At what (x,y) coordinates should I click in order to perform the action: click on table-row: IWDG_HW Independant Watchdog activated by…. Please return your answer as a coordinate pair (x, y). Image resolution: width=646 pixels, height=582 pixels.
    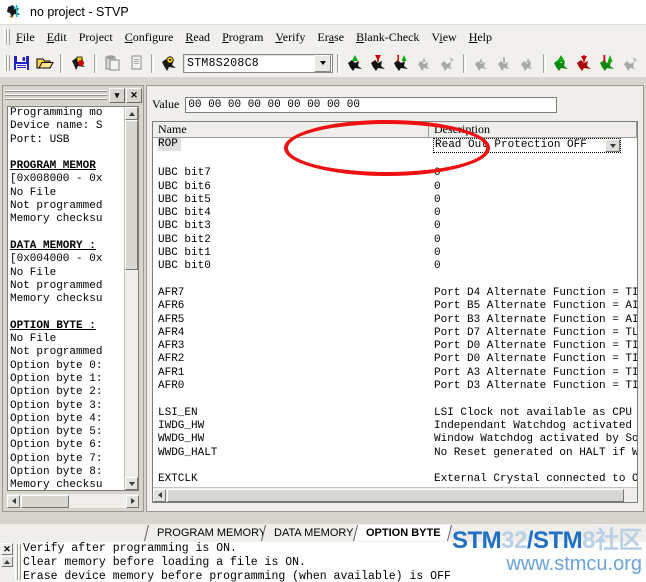
    Looking at the image, I should click on (395, 426).